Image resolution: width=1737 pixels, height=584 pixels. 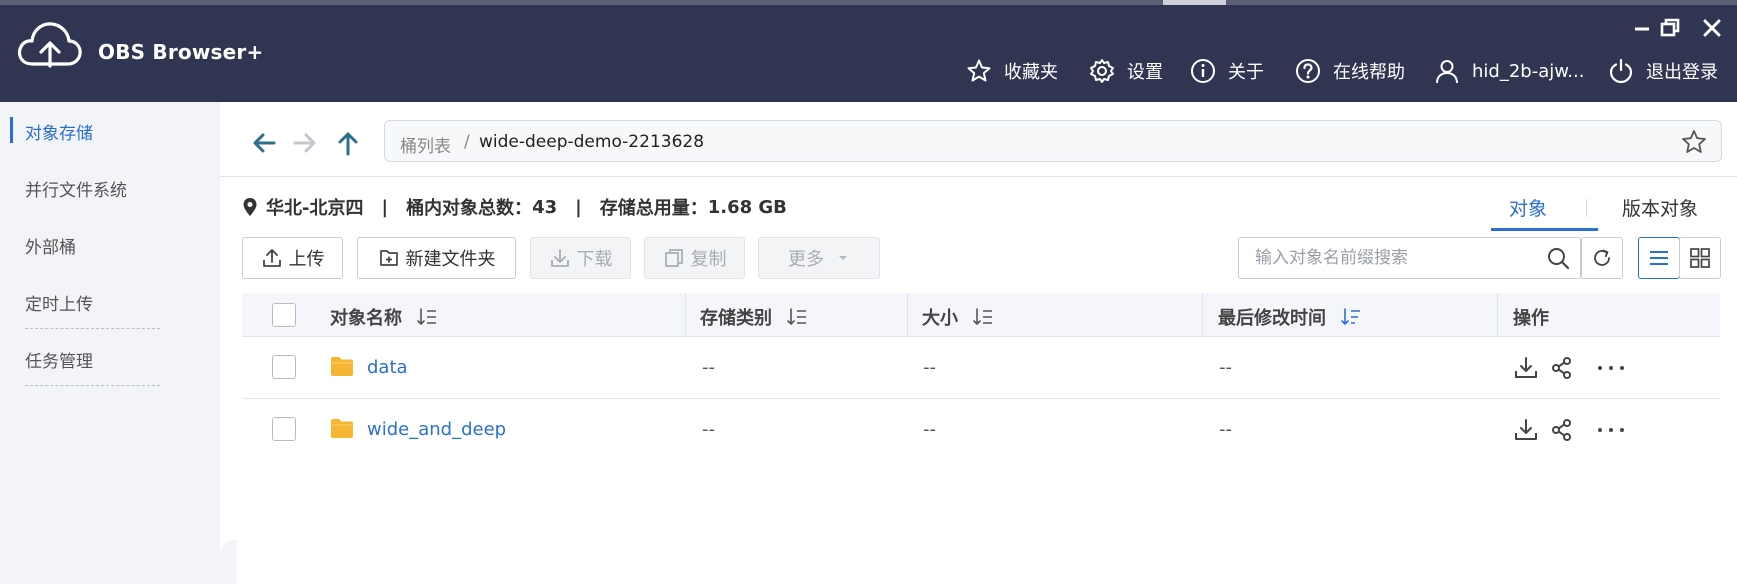 What do you see at coordinates (264, 143) in the screenshot?
I see `back-arrow-icon` at bounding box center [264, 143].